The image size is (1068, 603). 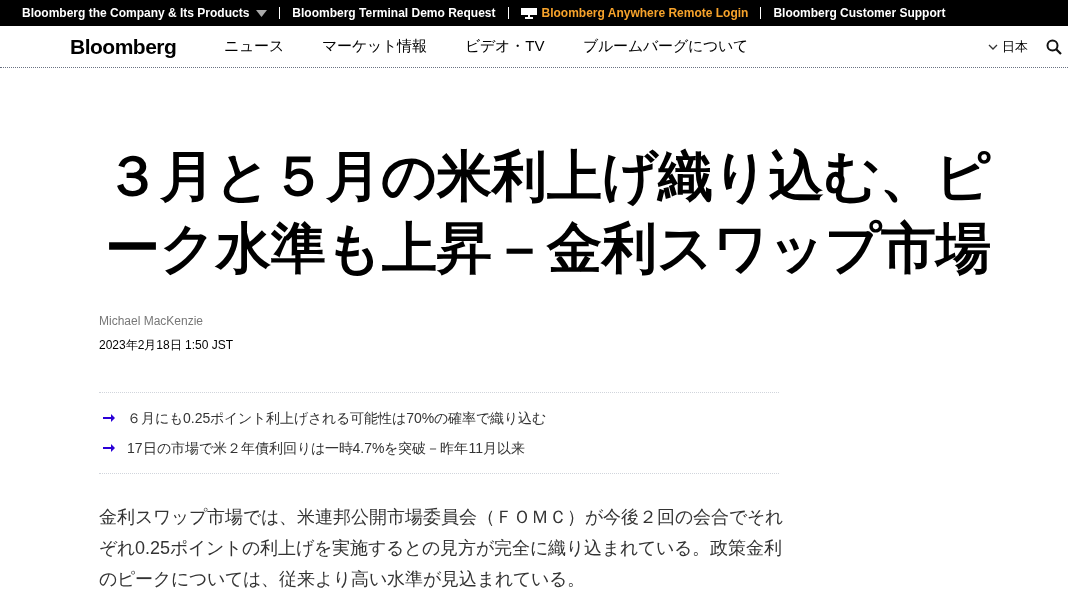 I want to click on article-paragraph: 金利スワップ市場では、米連邦公開市場委員会（ＦＯＭＣ）が今後２回の会合でそれぞれ0.25ポイントの利上げを実施するとの見方が完全に織り込まれている。政策金利のピークについては、従来より高い水準が見込まれている。, so click(x=441, y=548).